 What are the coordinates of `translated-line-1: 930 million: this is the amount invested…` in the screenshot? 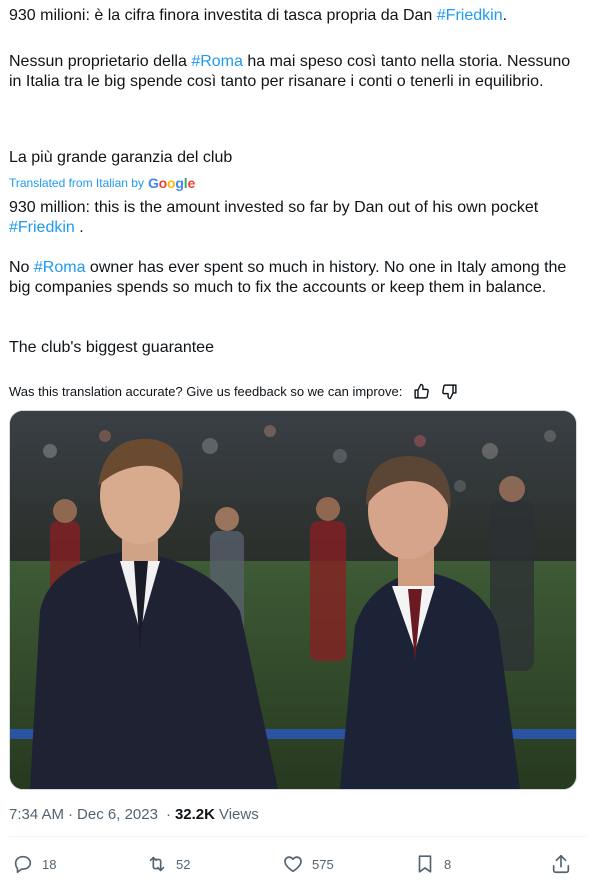 It's located at (296, 218).